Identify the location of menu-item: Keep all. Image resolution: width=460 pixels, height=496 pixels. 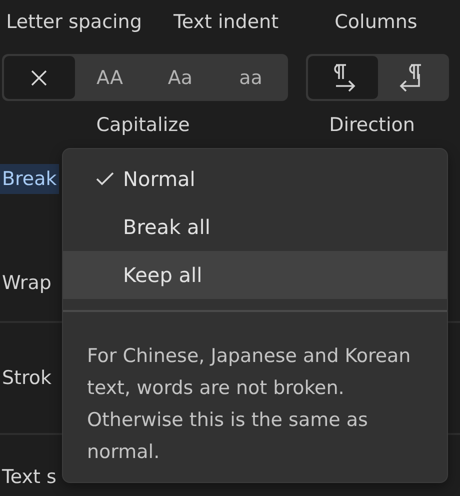
(255, 275).